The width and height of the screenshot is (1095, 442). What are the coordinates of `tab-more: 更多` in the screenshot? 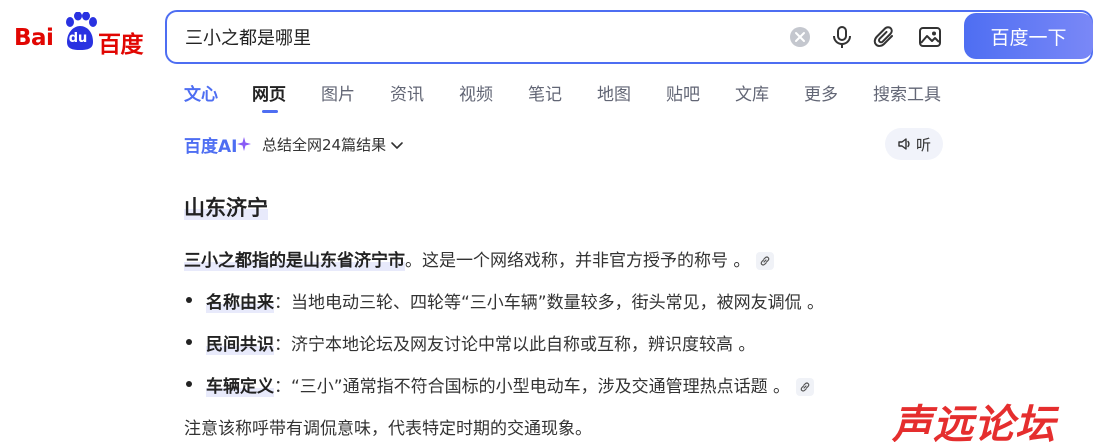 It's located at (821, 92).